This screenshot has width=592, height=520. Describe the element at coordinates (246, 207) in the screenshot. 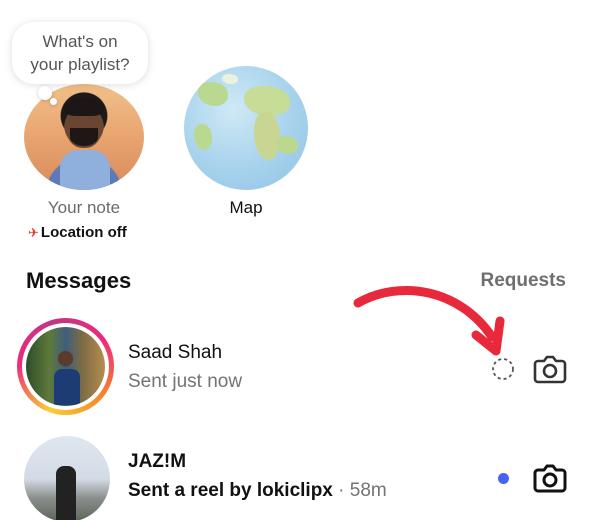

I see `map-label: Map` at that location.